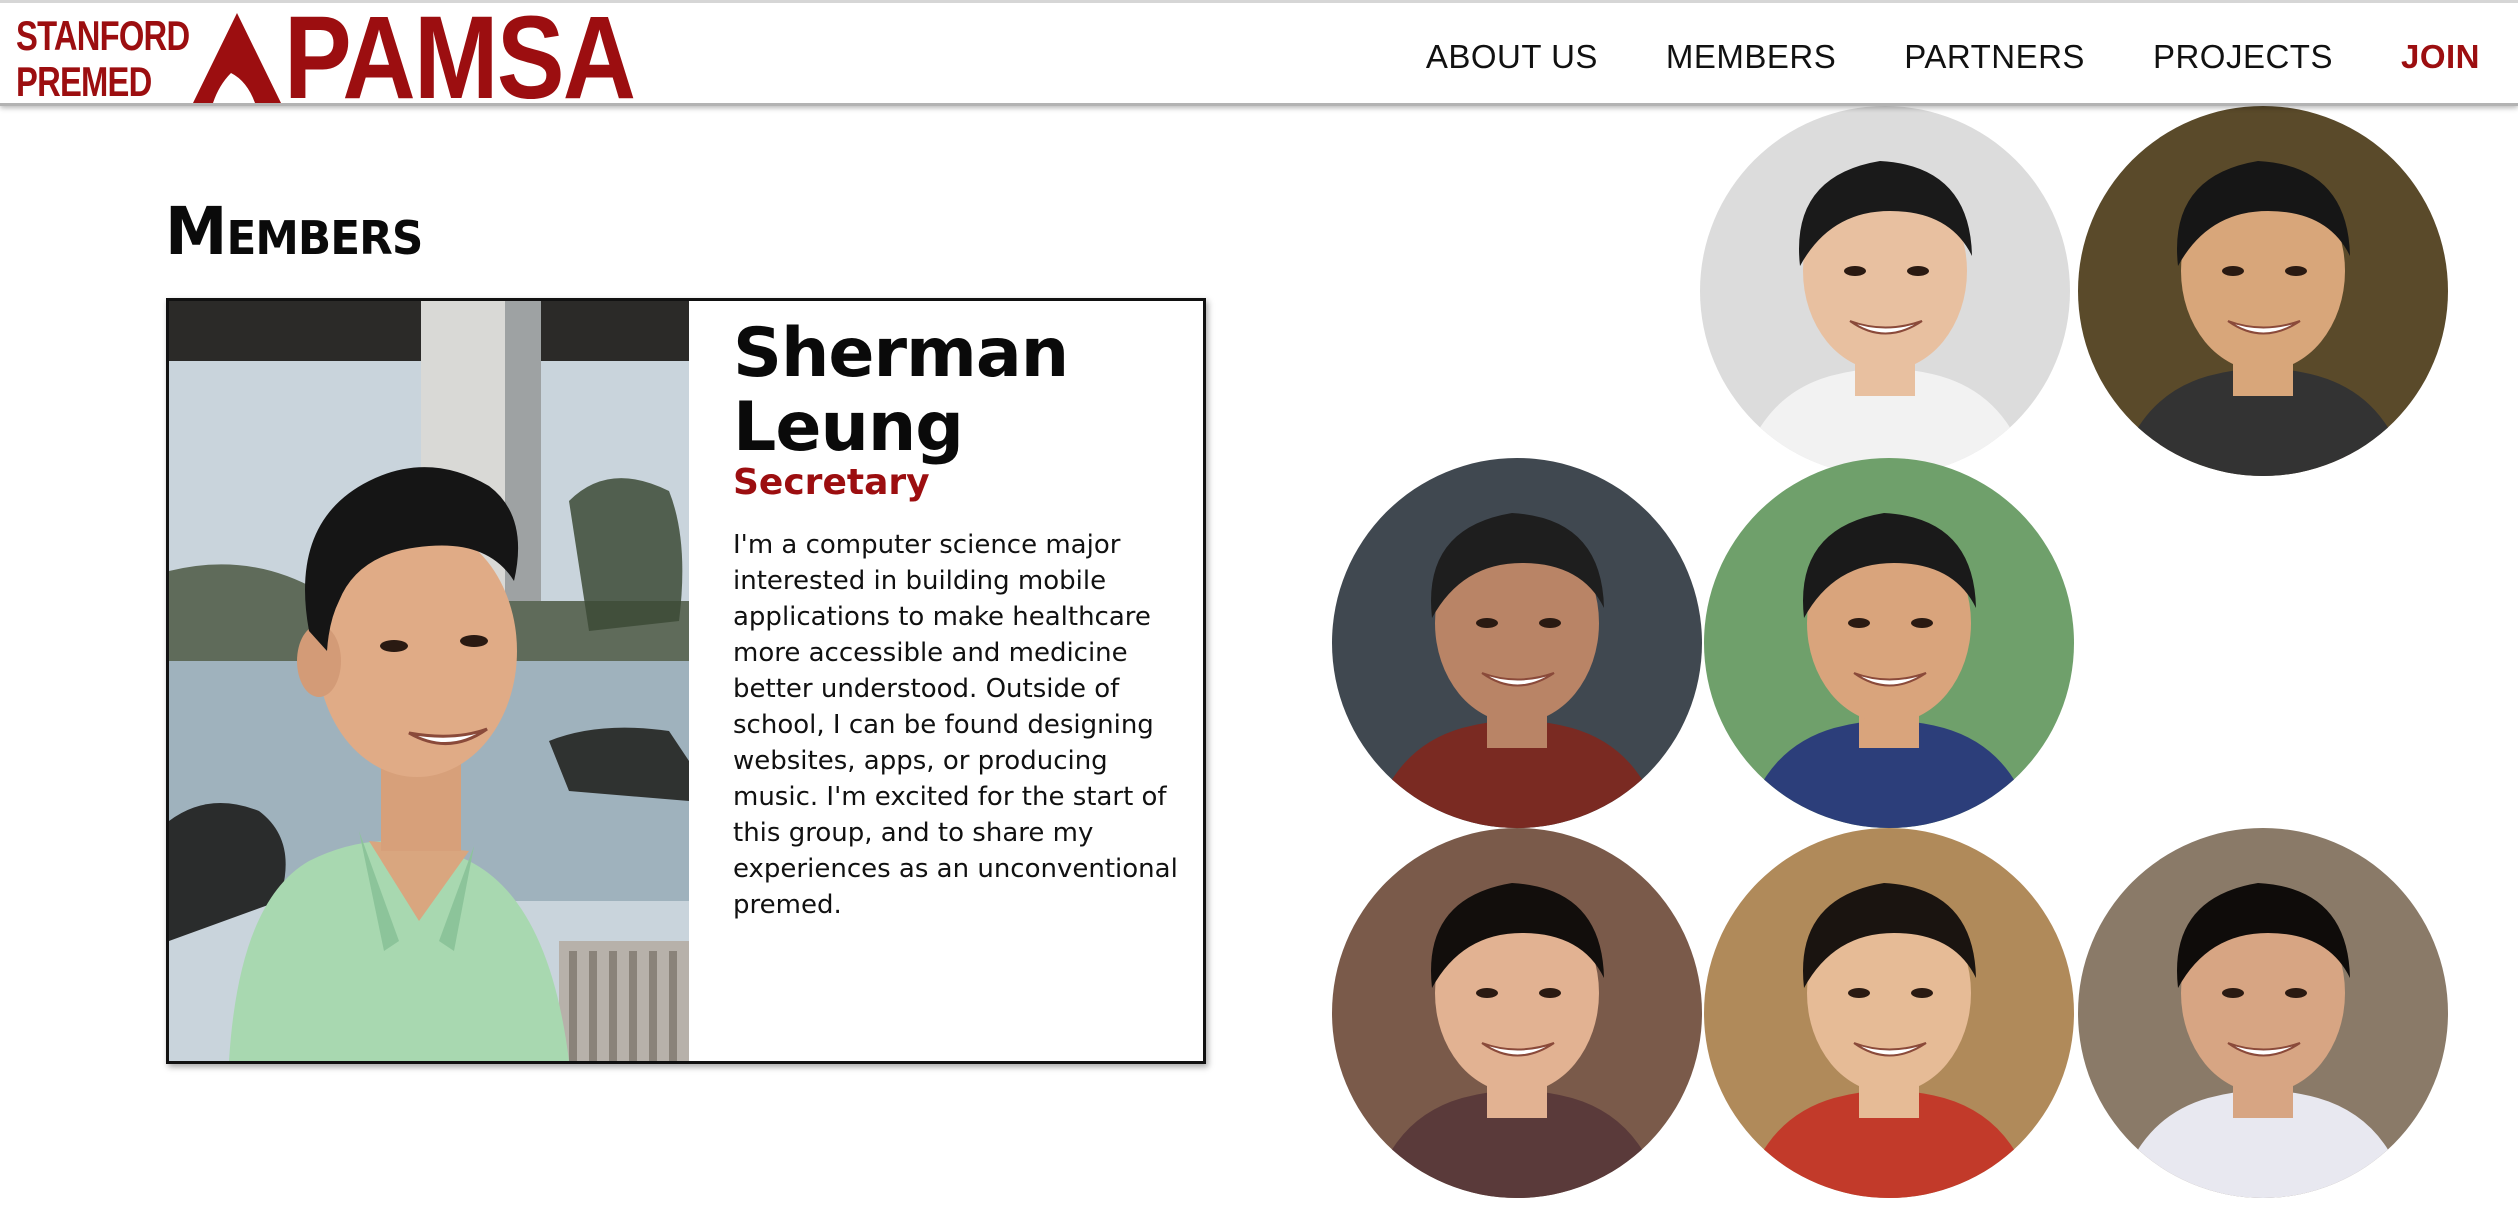 This screenshot has height=1218, width=2518. What do you see at coordinates (2243, 57) in the screenshot?
I see `nav-projects: PROJECTS` at bounding box center [2243, 57].